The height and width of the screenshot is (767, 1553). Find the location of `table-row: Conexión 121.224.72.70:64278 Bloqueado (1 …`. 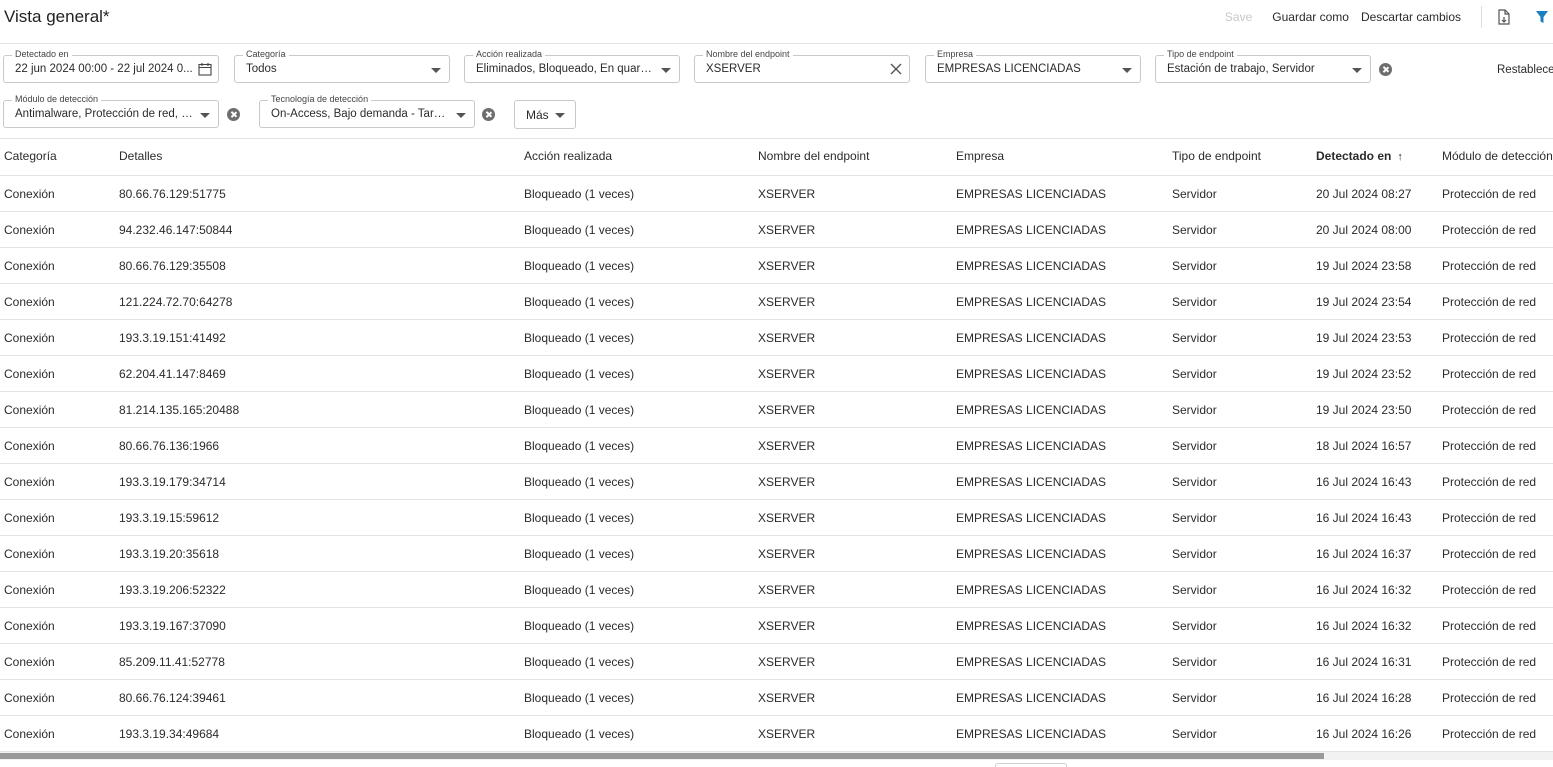

table-row: Conexión 121.224.72.70:64278 Bloqueado (1 … is located at coordinates (776, 302).